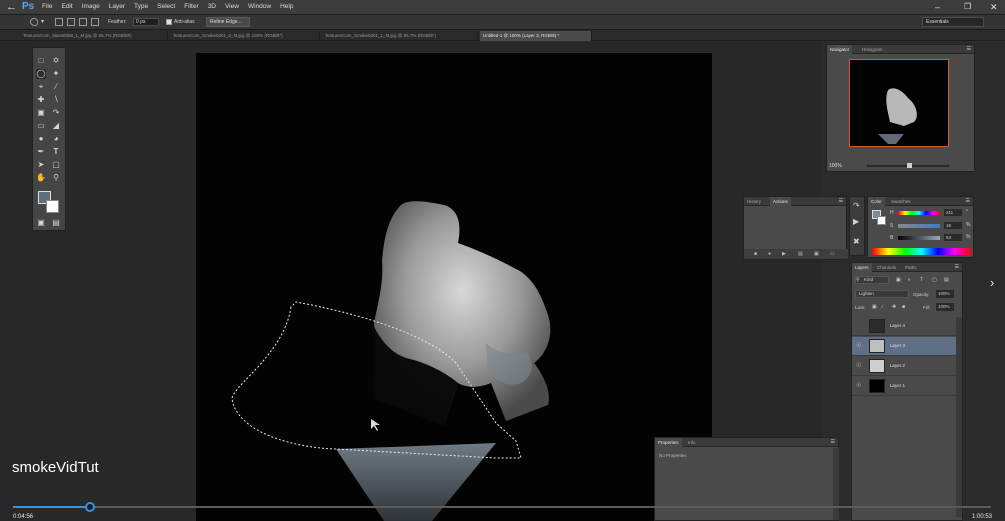 The height and width of the screenshot is (521, 1005). I want to click on chevron-down-icon: ▾, so click(42, 22).